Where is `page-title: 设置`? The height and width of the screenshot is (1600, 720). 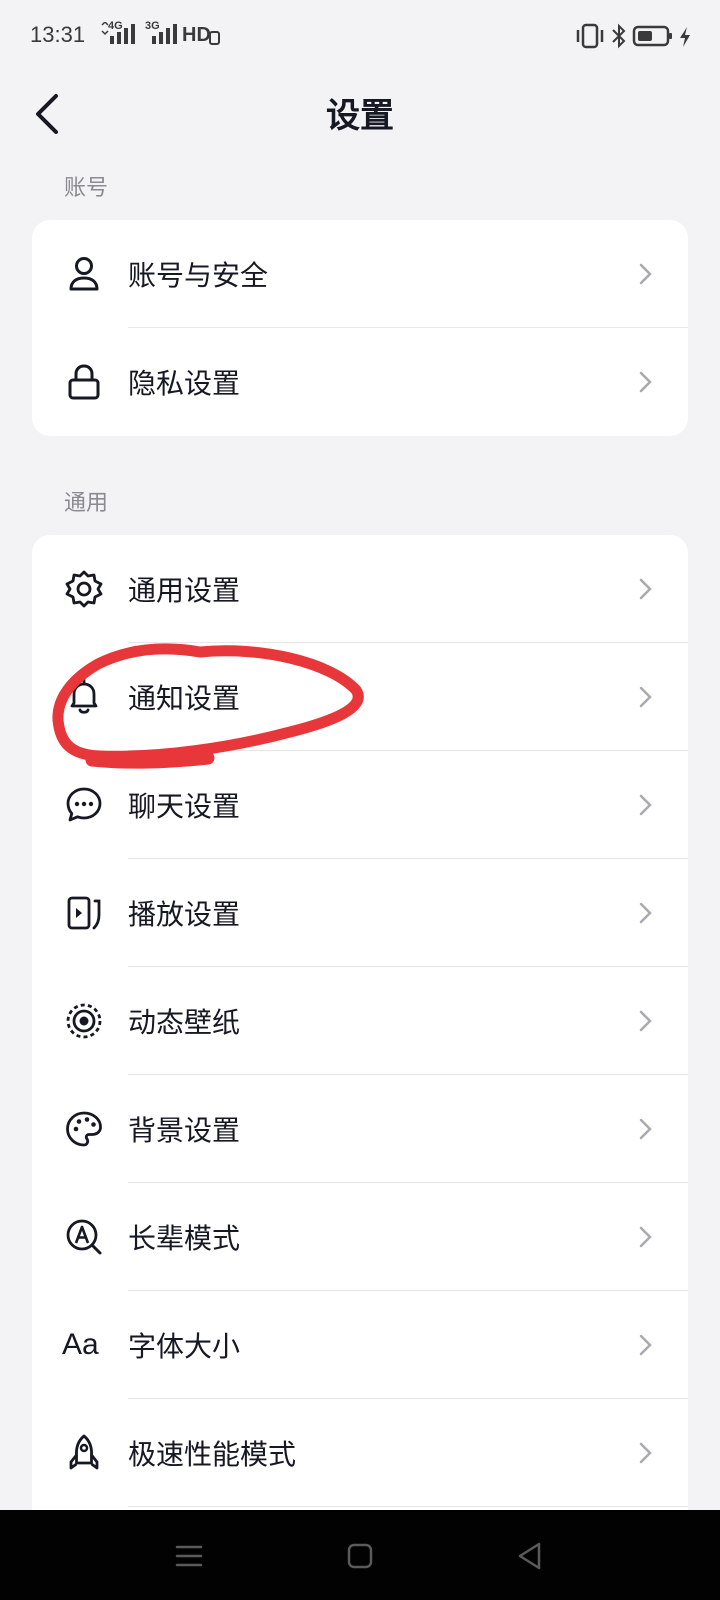 page-title: 设置 is located at coordinates (360, 116).